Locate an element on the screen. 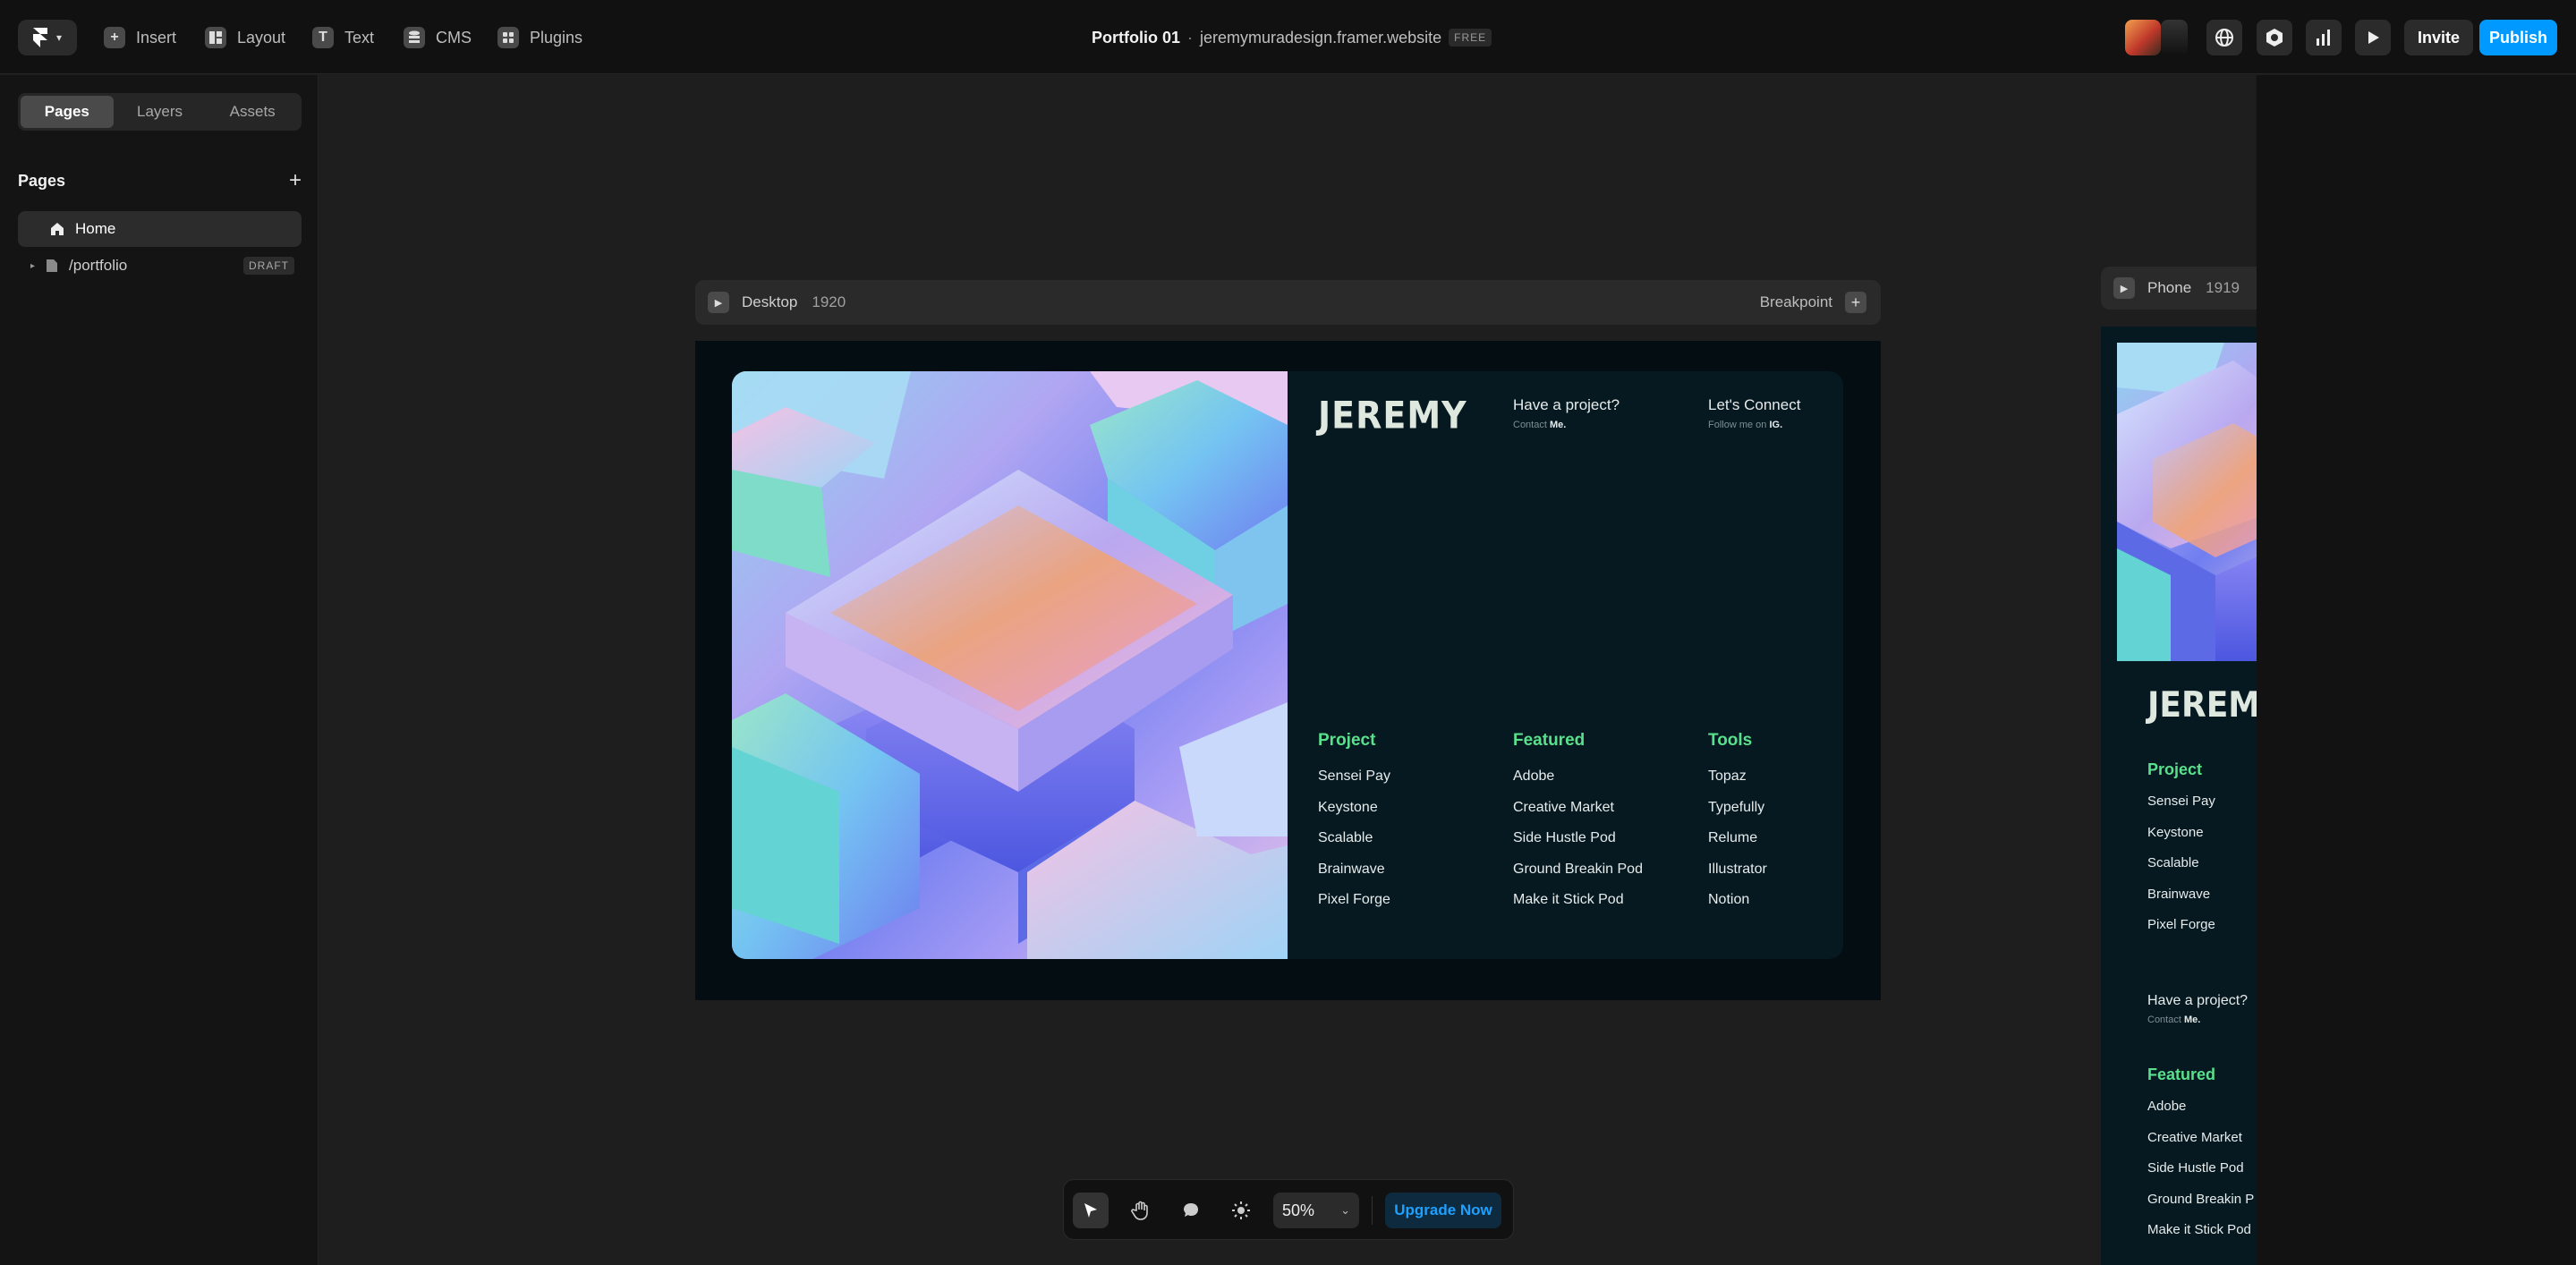 Image resolution: width=2576 pixels, height=1265 pixels. frame-width: 1919 is located at coordinates (2223, 287).